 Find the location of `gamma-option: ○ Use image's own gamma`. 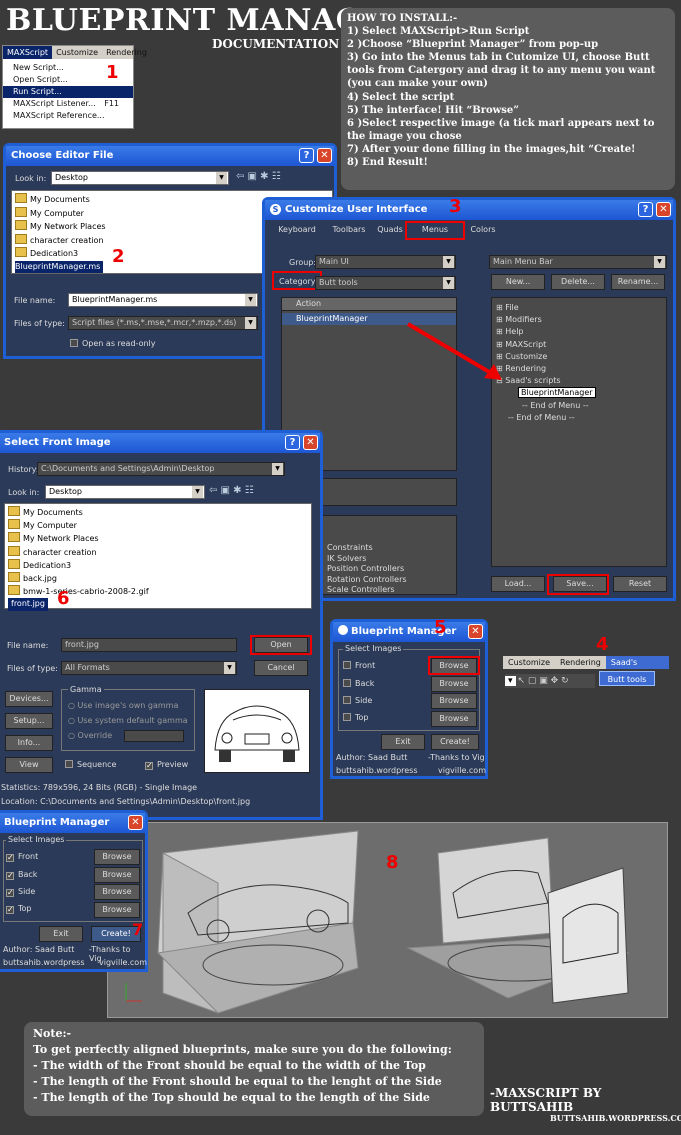

gamma-option: ○ Use image's own gamma is located at coordinates (123, 705).